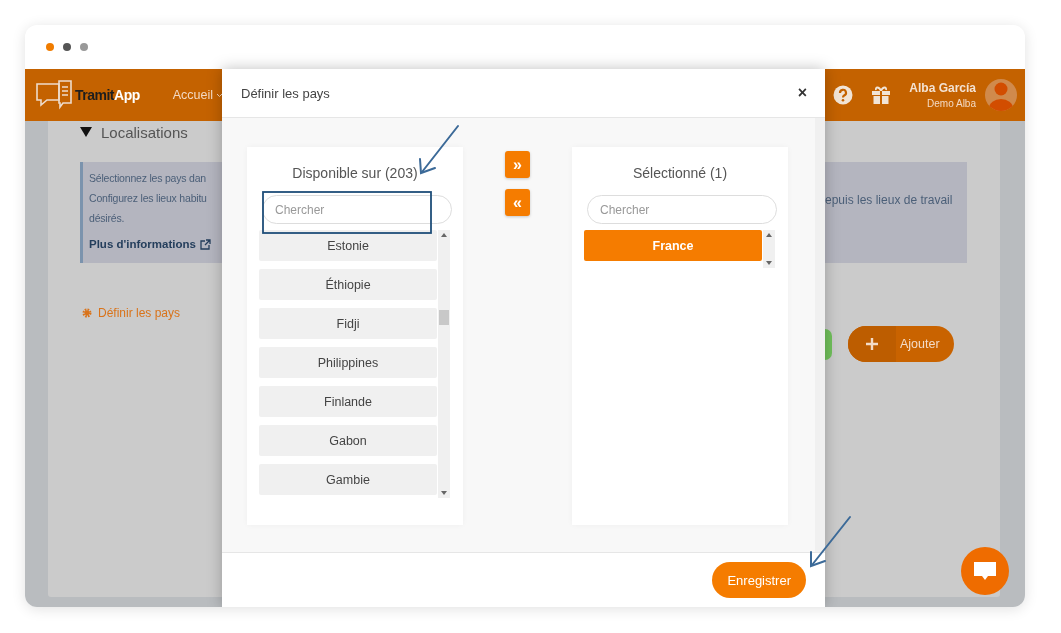 The height and width of the screenshot is (633, 1061). I want to click on modal-title: Définir les pays, so click(285, 93).